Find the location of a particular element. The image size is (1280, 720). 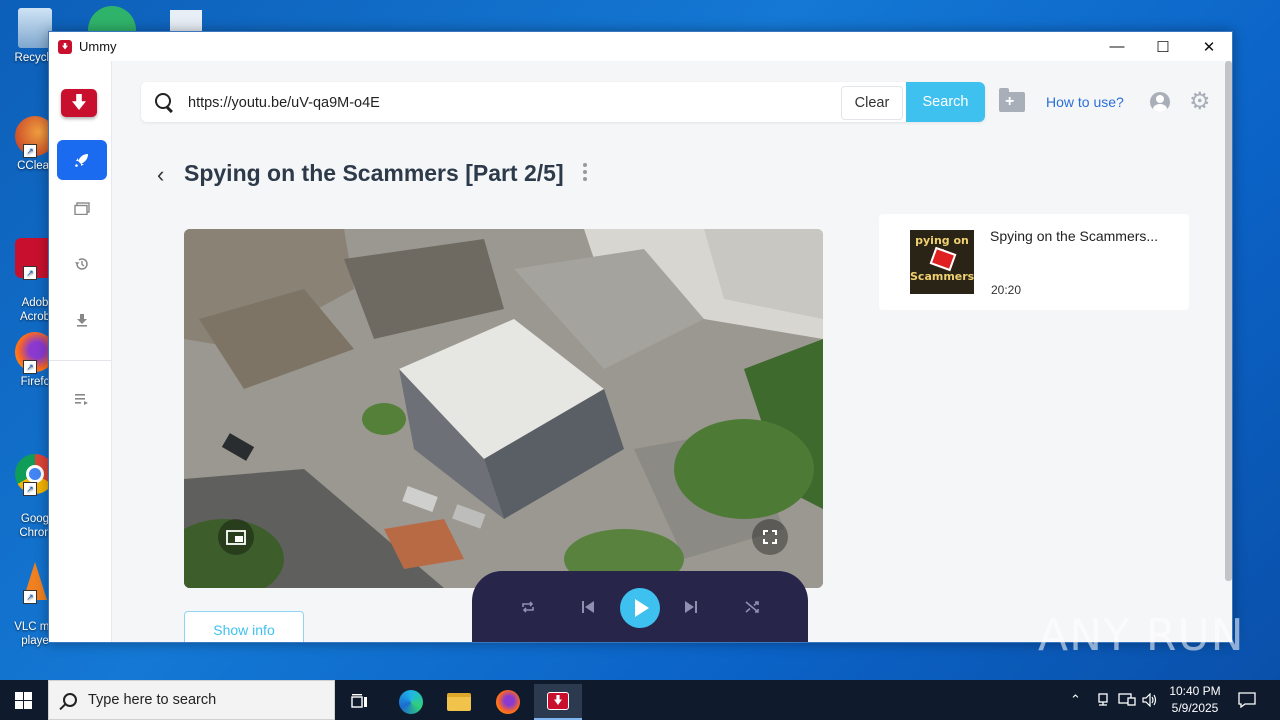

fullscreen-icon is located at coordinates (770, 537).